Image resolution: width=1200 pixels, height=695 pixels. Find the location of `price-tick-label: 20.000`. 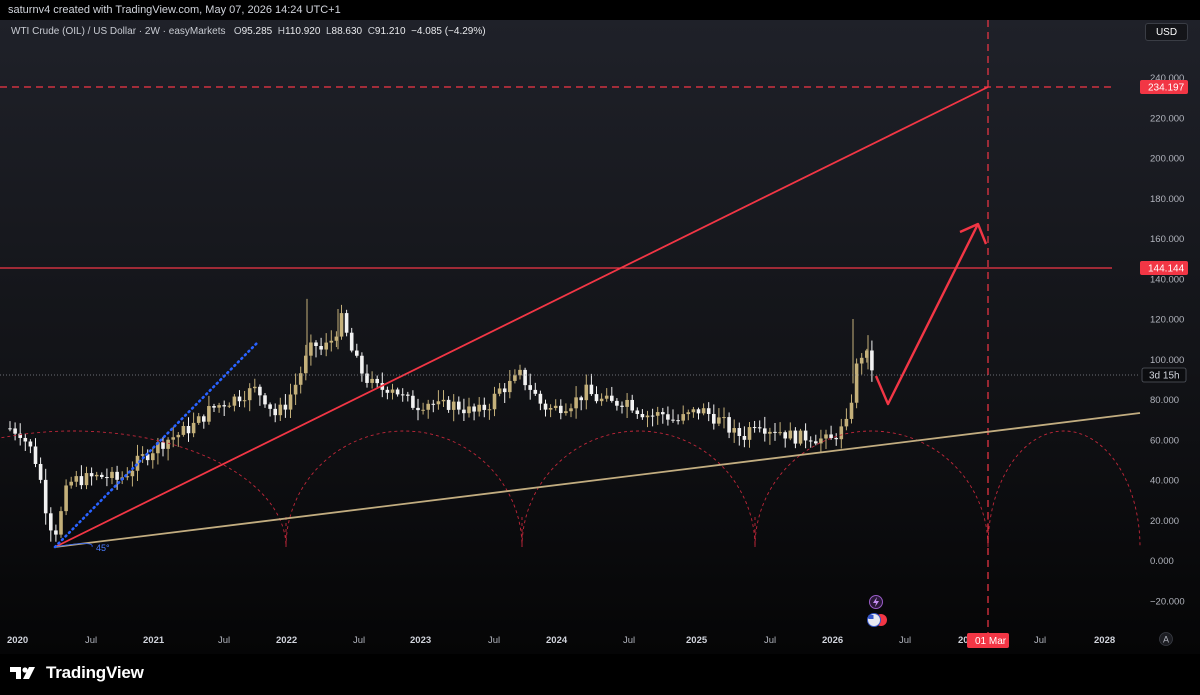

price-tick-label: 20.000 is located at coordinates (1164, 521).